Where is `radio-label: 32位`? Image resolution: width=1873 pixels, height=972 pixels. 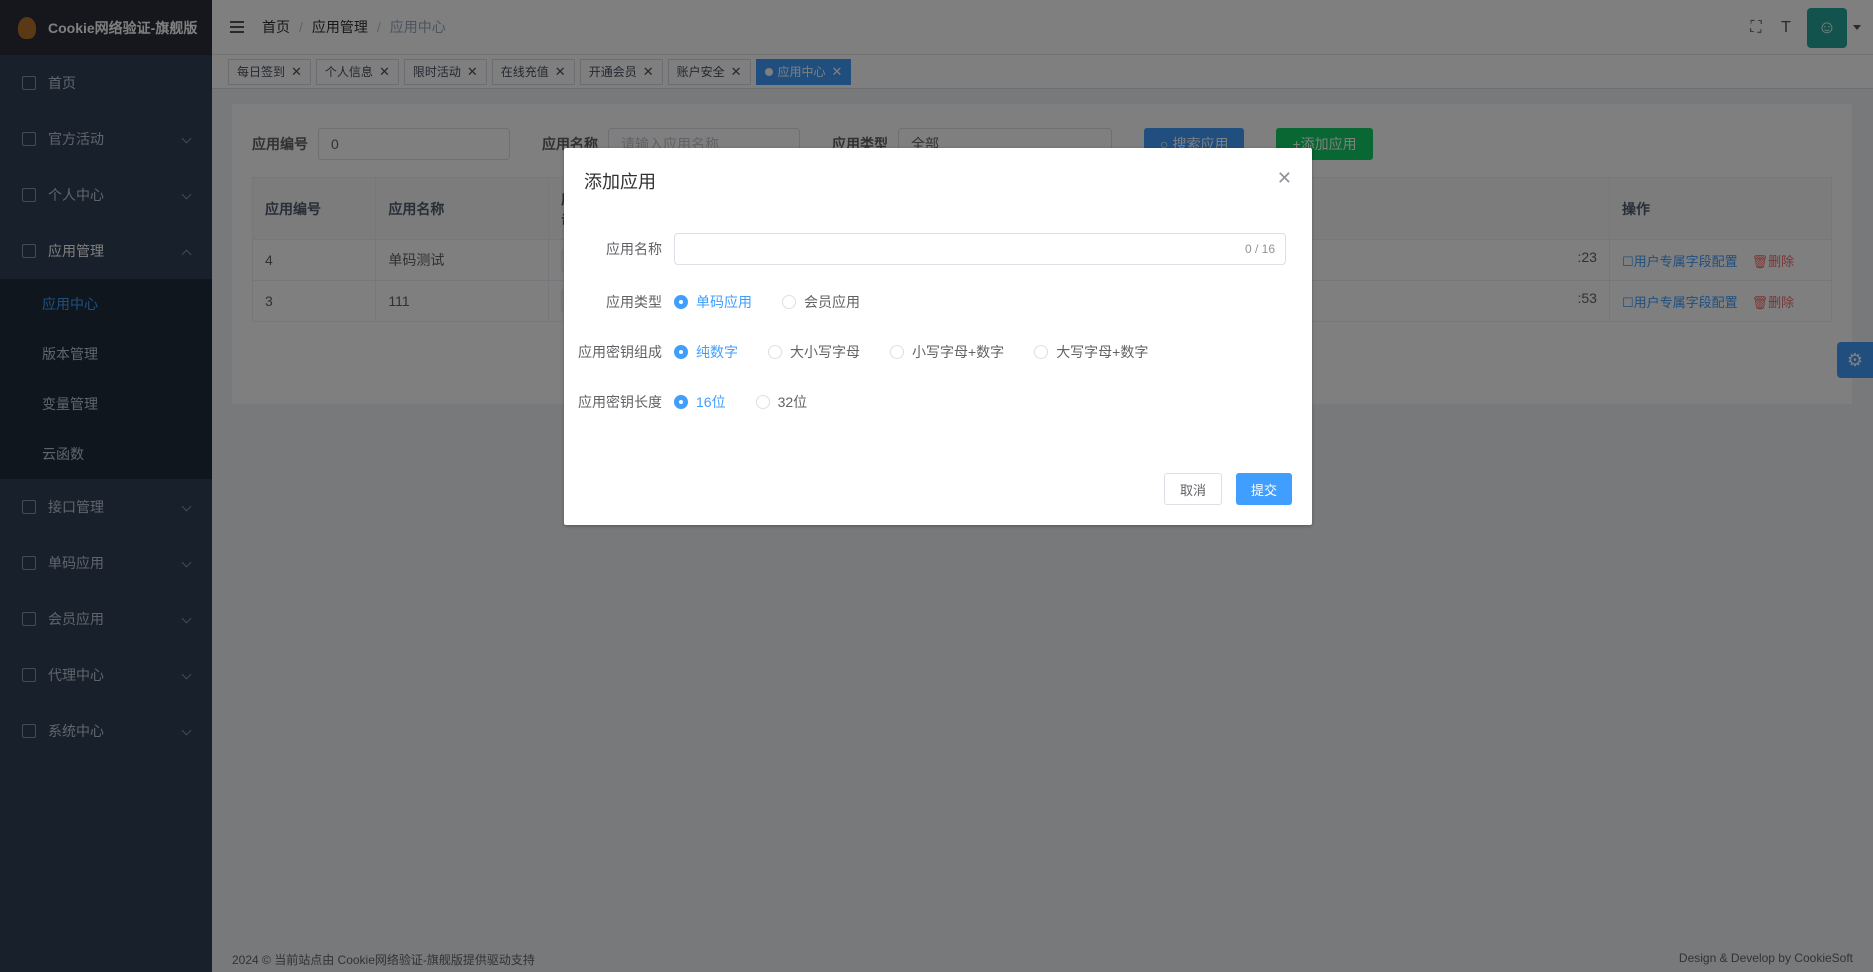 radio-label: 32位 is located at coordinates (792, 402).